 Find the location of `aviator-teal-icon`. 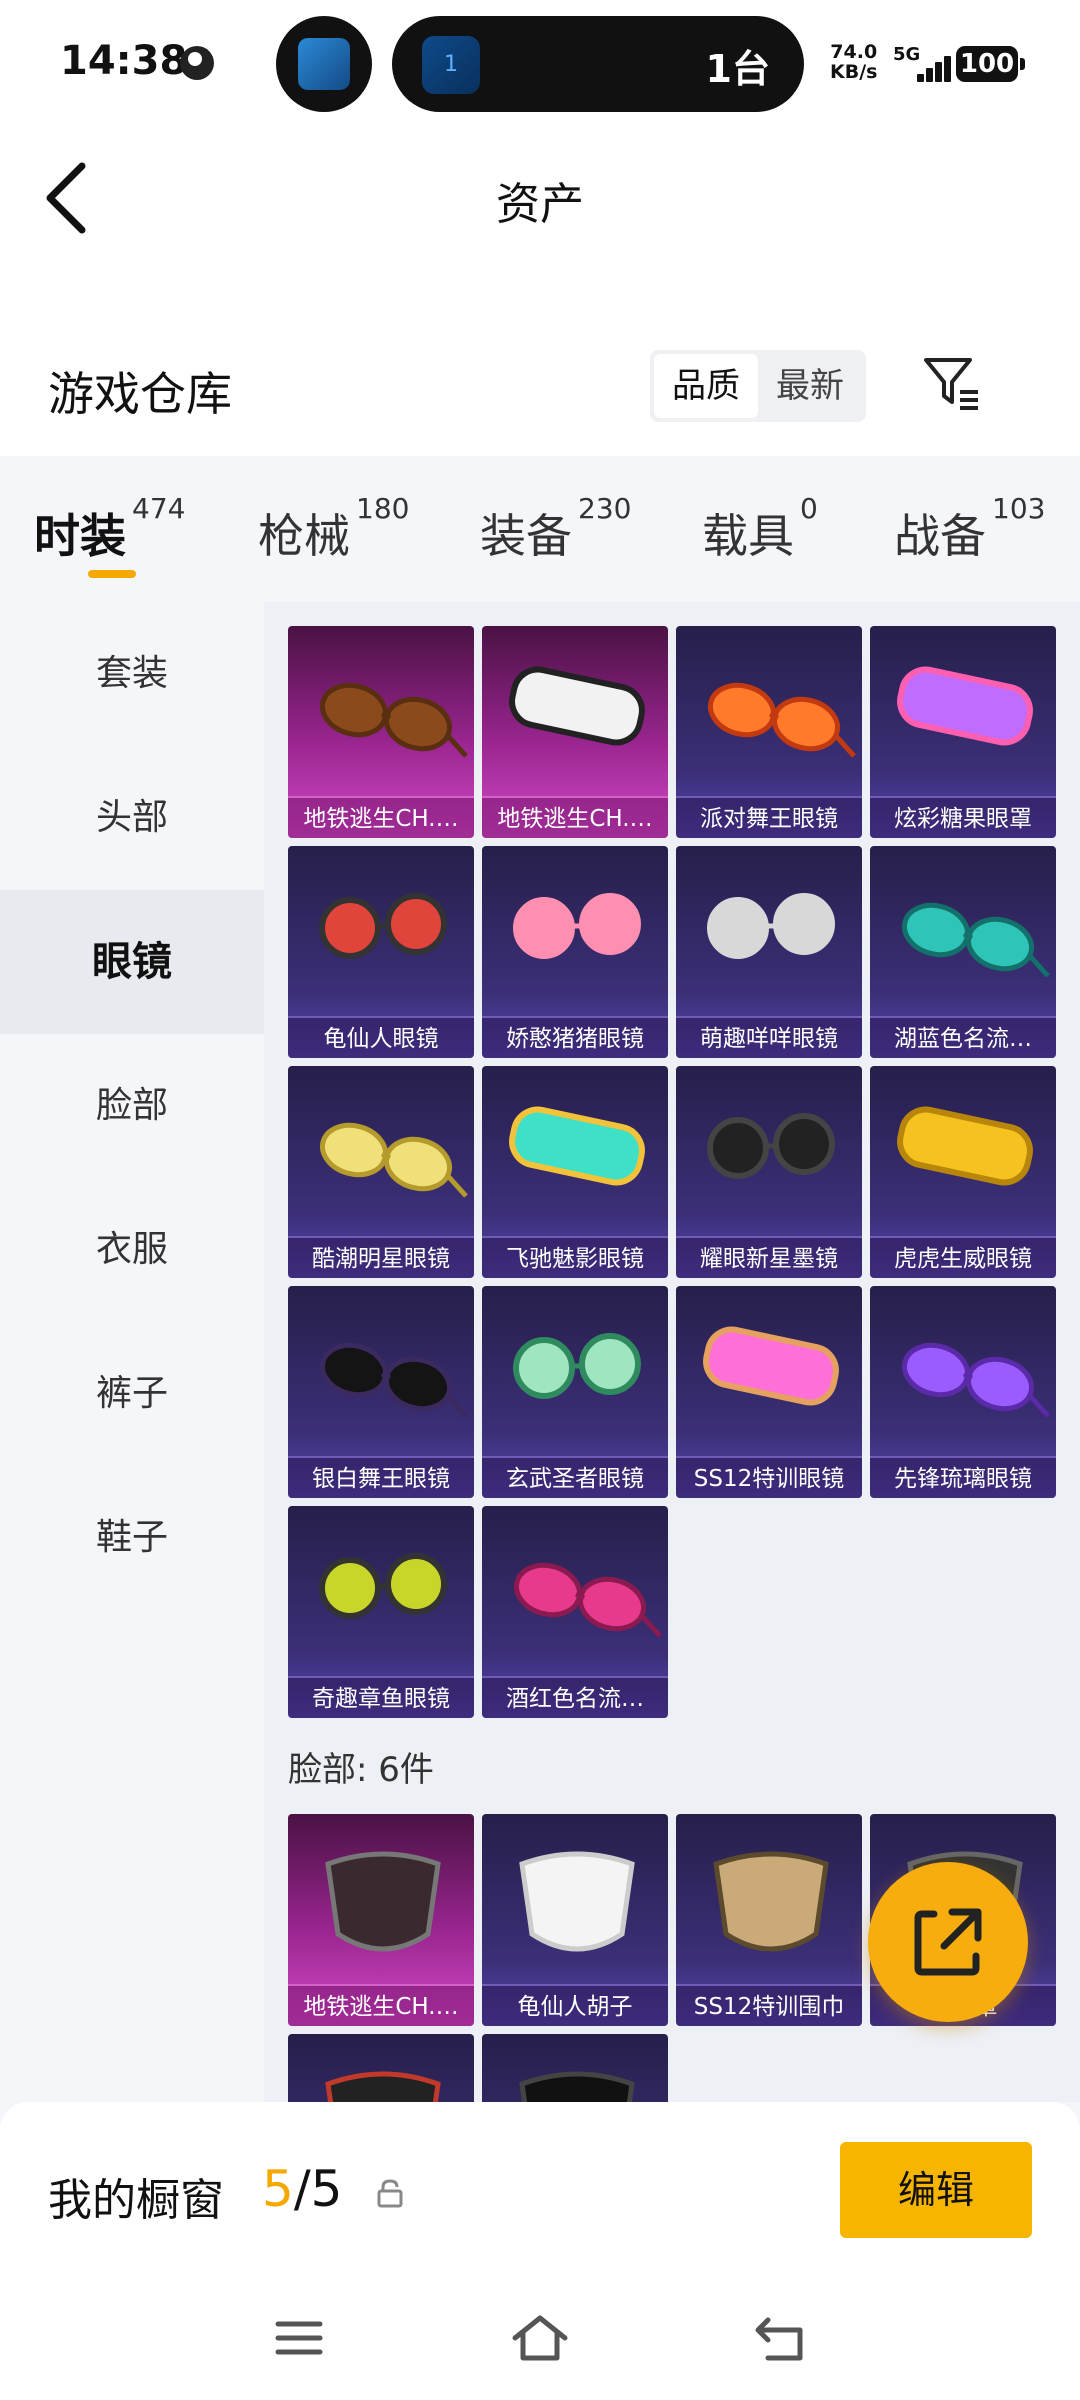

aviator-teal-icon is located at coordinates (975, 940).